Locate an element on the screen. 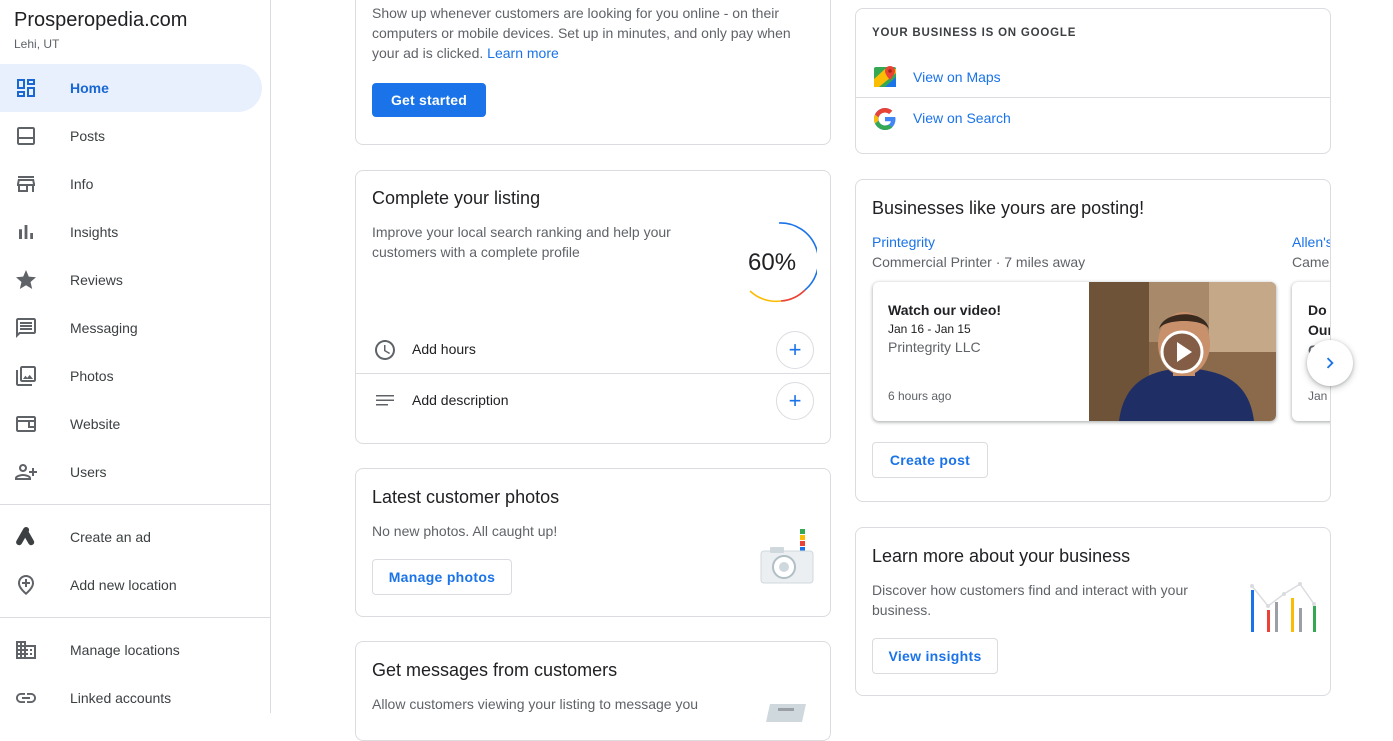  sidebar-item-linked-accounts: Linked accounts is located at coordinates (131, 698).